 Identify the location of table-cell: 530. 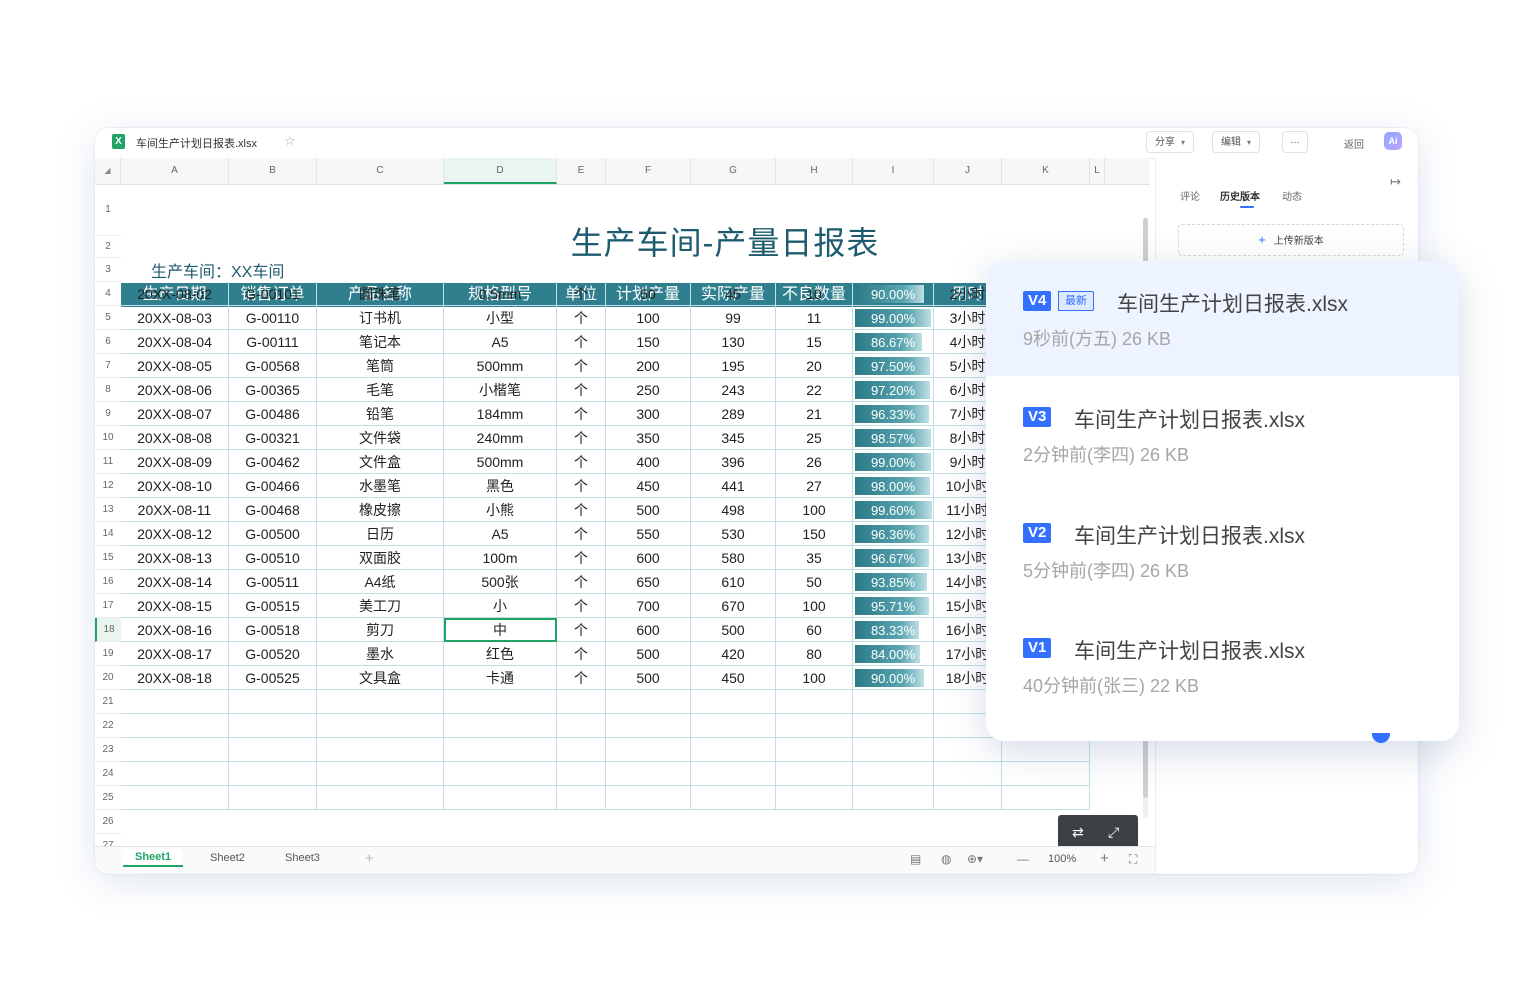
(733, 534).